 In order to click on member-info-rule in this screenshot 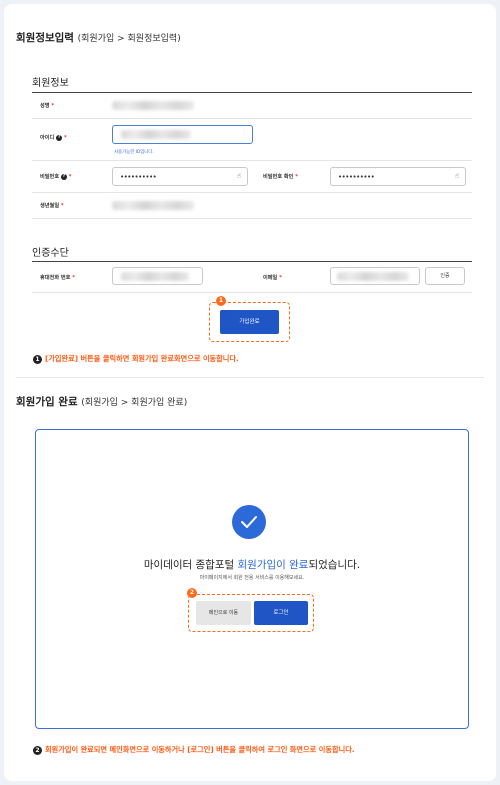, I will do `click(252, 92)`.